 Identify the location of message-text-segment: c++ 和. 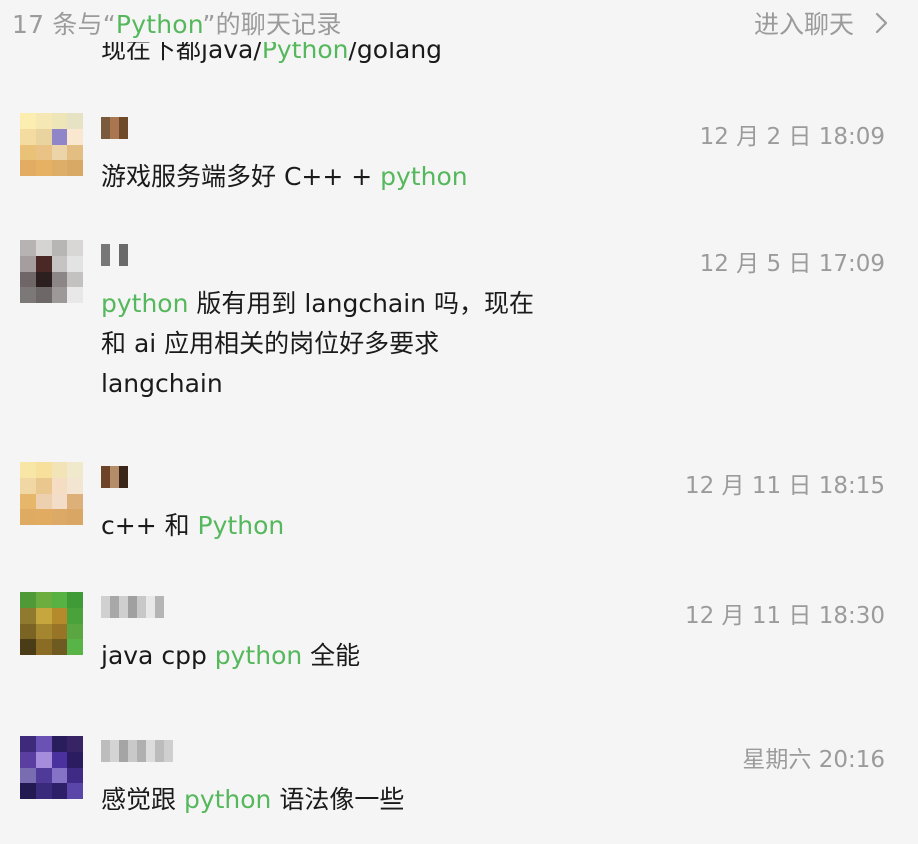
(149, 525).